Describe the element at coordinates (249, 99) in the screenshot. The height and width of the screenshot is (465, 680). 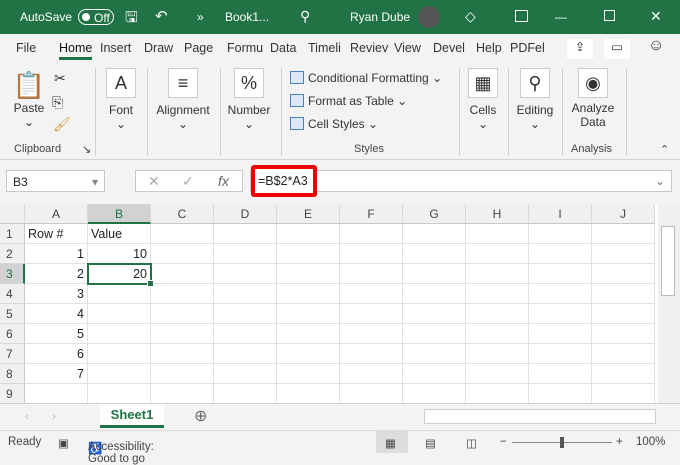
I see `number-button: % Number ⌄` at that location.